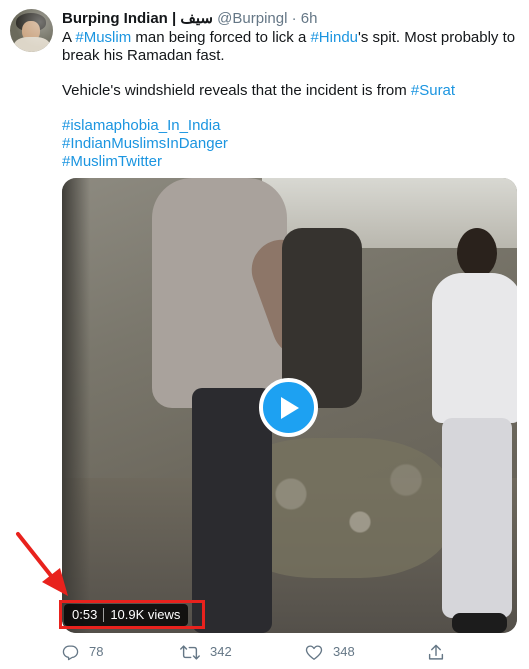 This screenshot has height=669, width=529. I want to click on hashtag-islamaphobia: #islamaphobia_In_India, so click(287, 126).